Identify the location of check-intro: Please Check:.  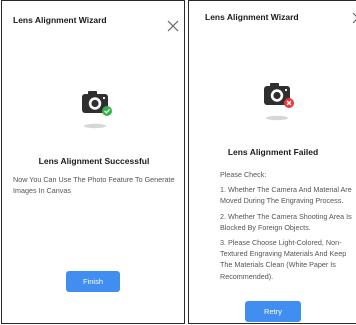
(243, 174).